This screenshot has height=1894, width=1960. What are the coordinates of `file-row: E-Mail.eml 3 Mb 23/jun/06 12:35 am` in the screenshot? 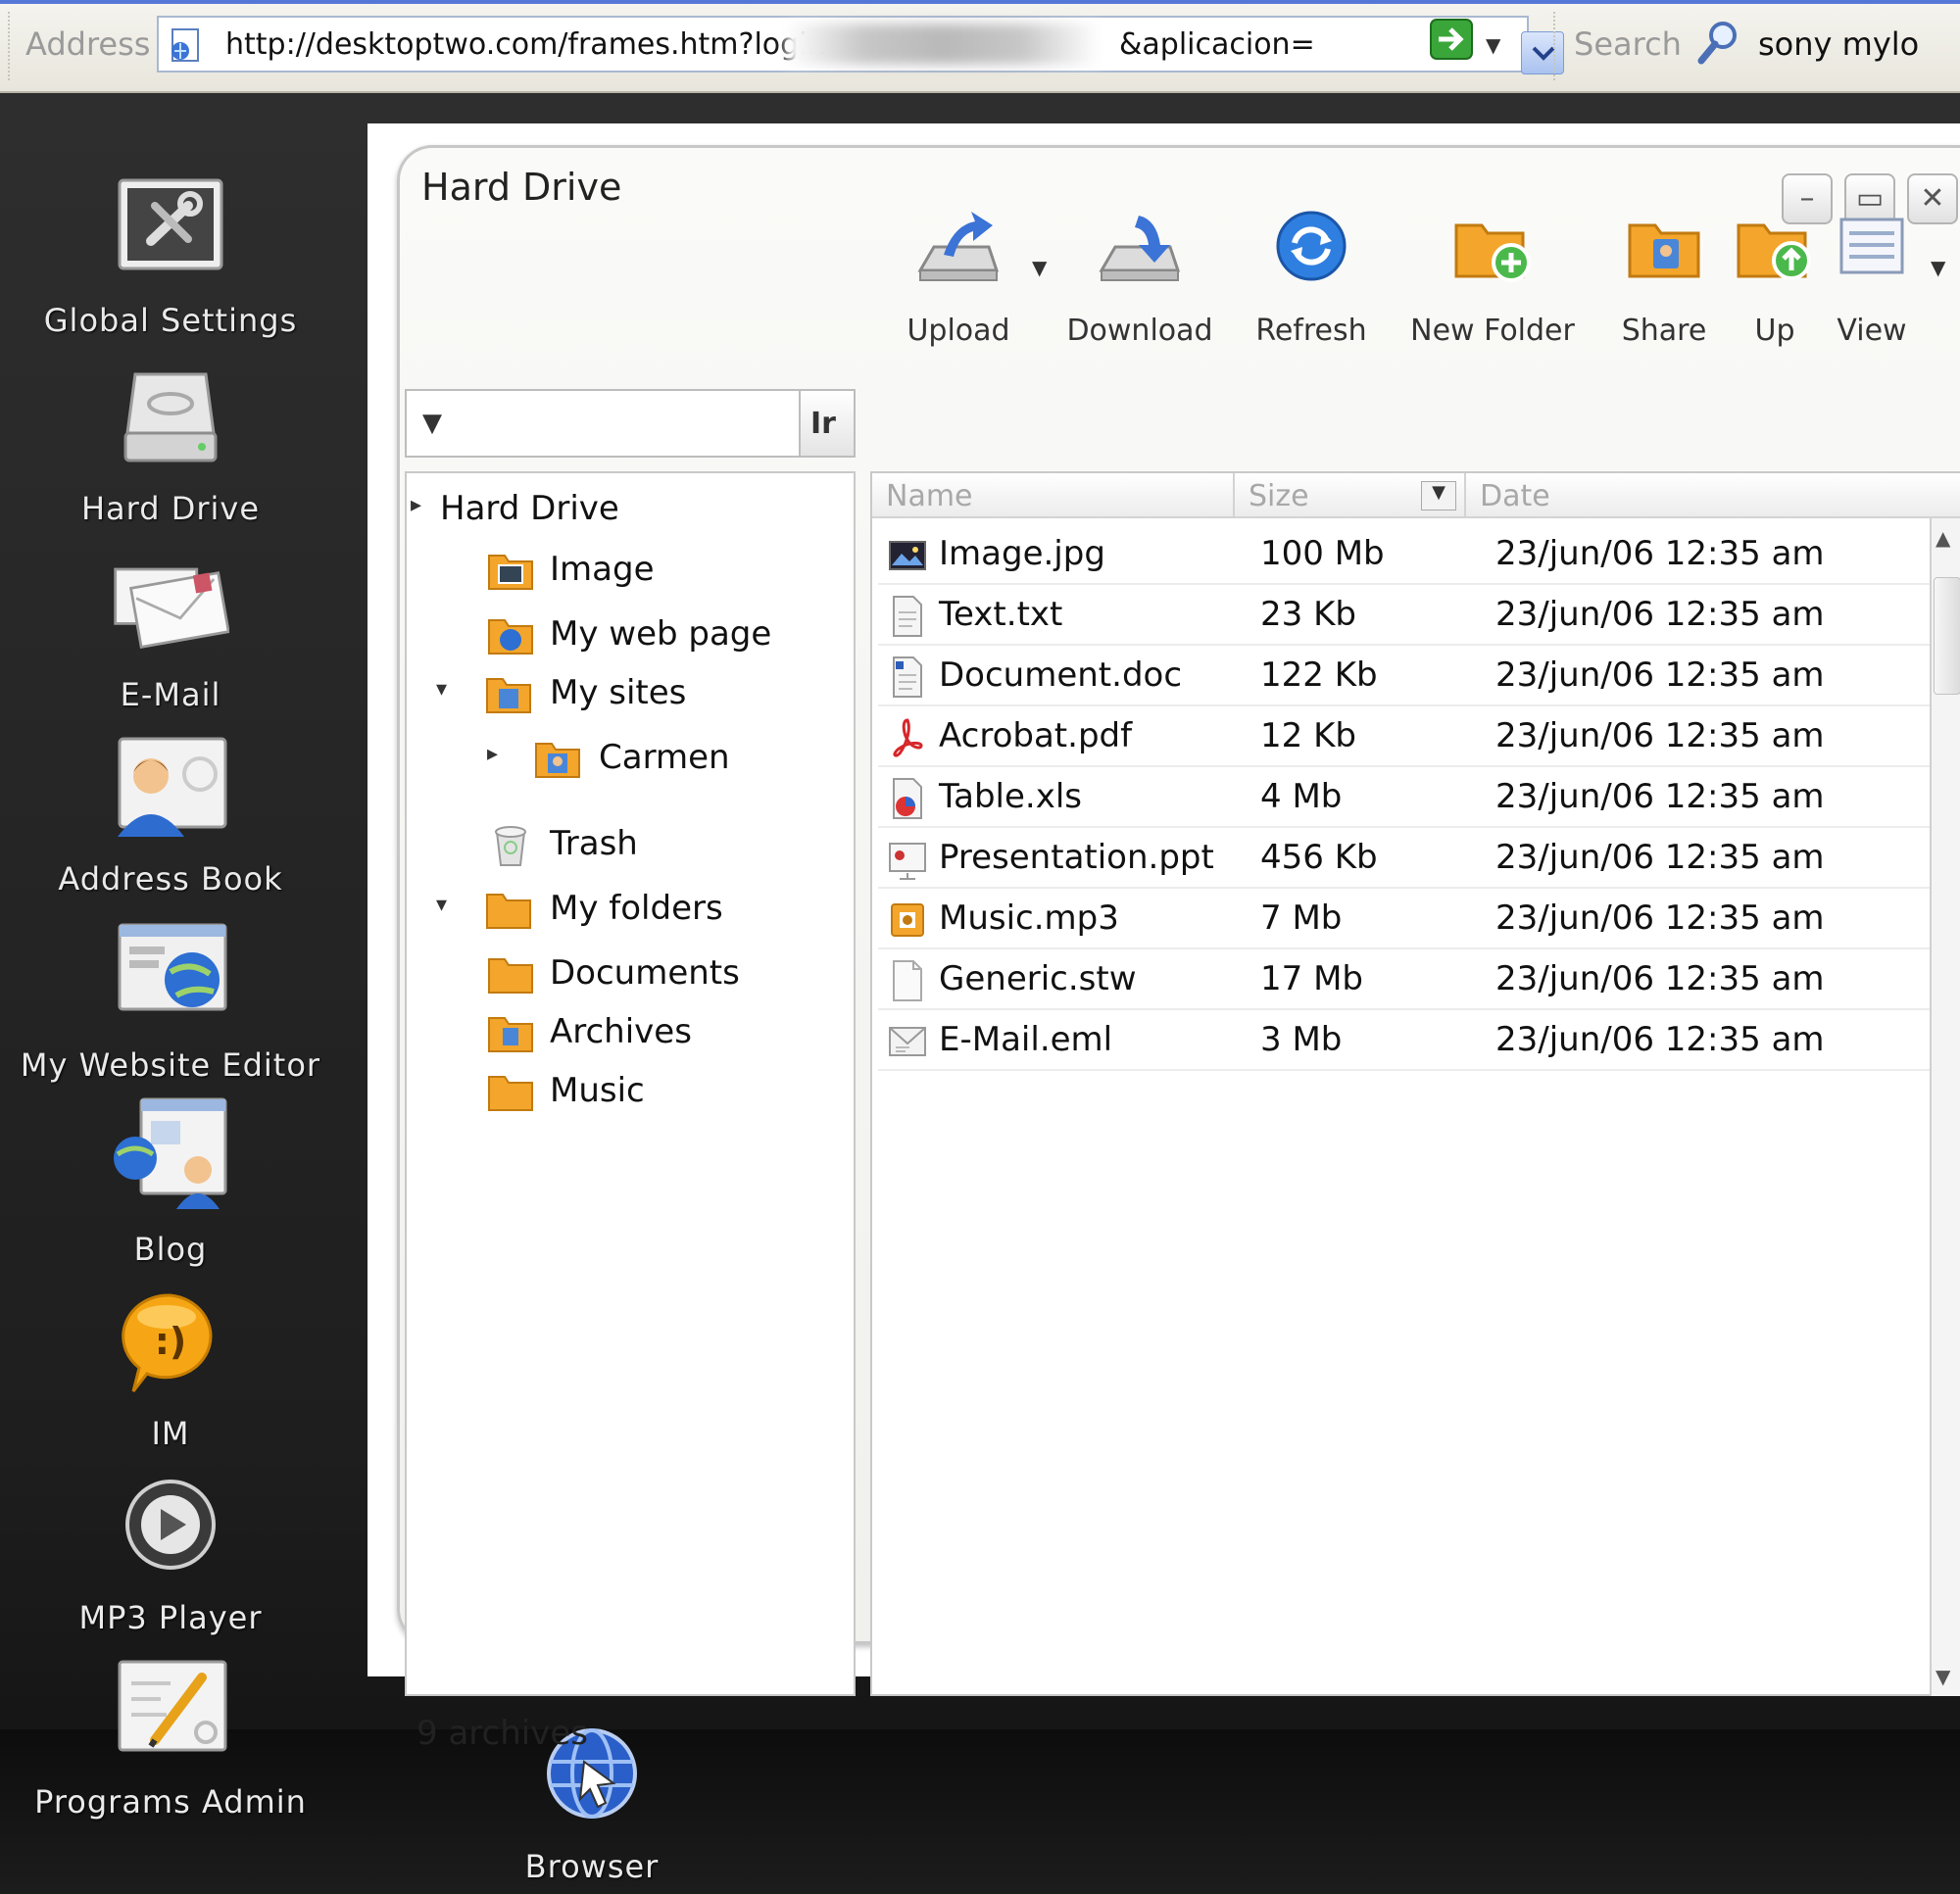 It's located at (1407, 1041).